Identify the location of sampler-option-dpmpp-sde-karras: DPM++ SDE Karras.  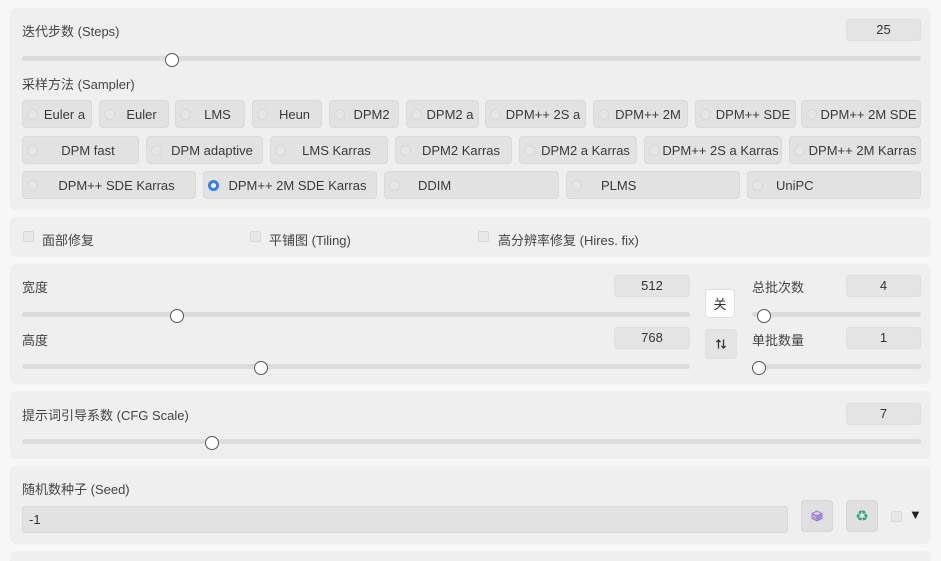
(109, 185).